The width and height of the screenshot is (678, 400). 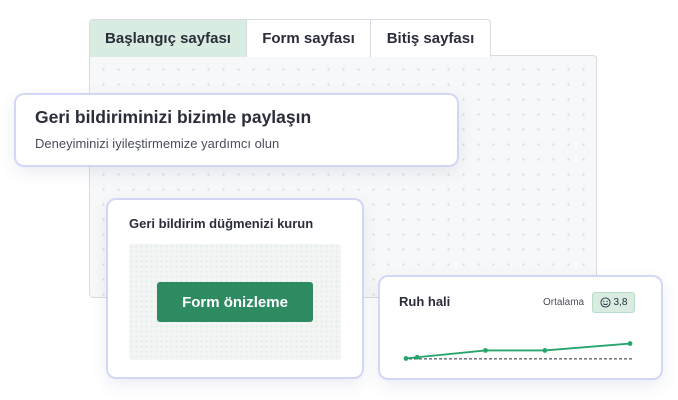 What do you see at coordinates (620, 302) in the screenshot?
I see `average-value: 3,8` at bounding box center [620, 302].